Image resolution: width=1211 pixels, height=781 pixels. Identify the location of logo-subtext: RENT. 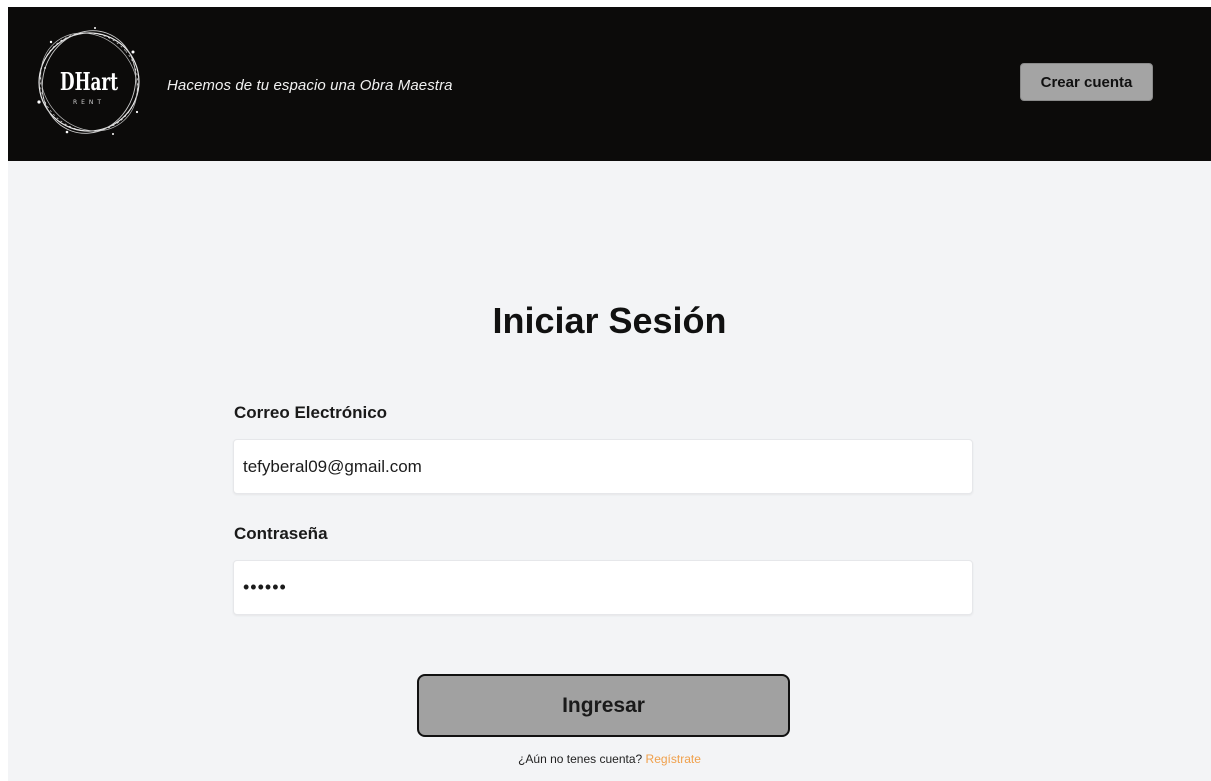
(89, 102).